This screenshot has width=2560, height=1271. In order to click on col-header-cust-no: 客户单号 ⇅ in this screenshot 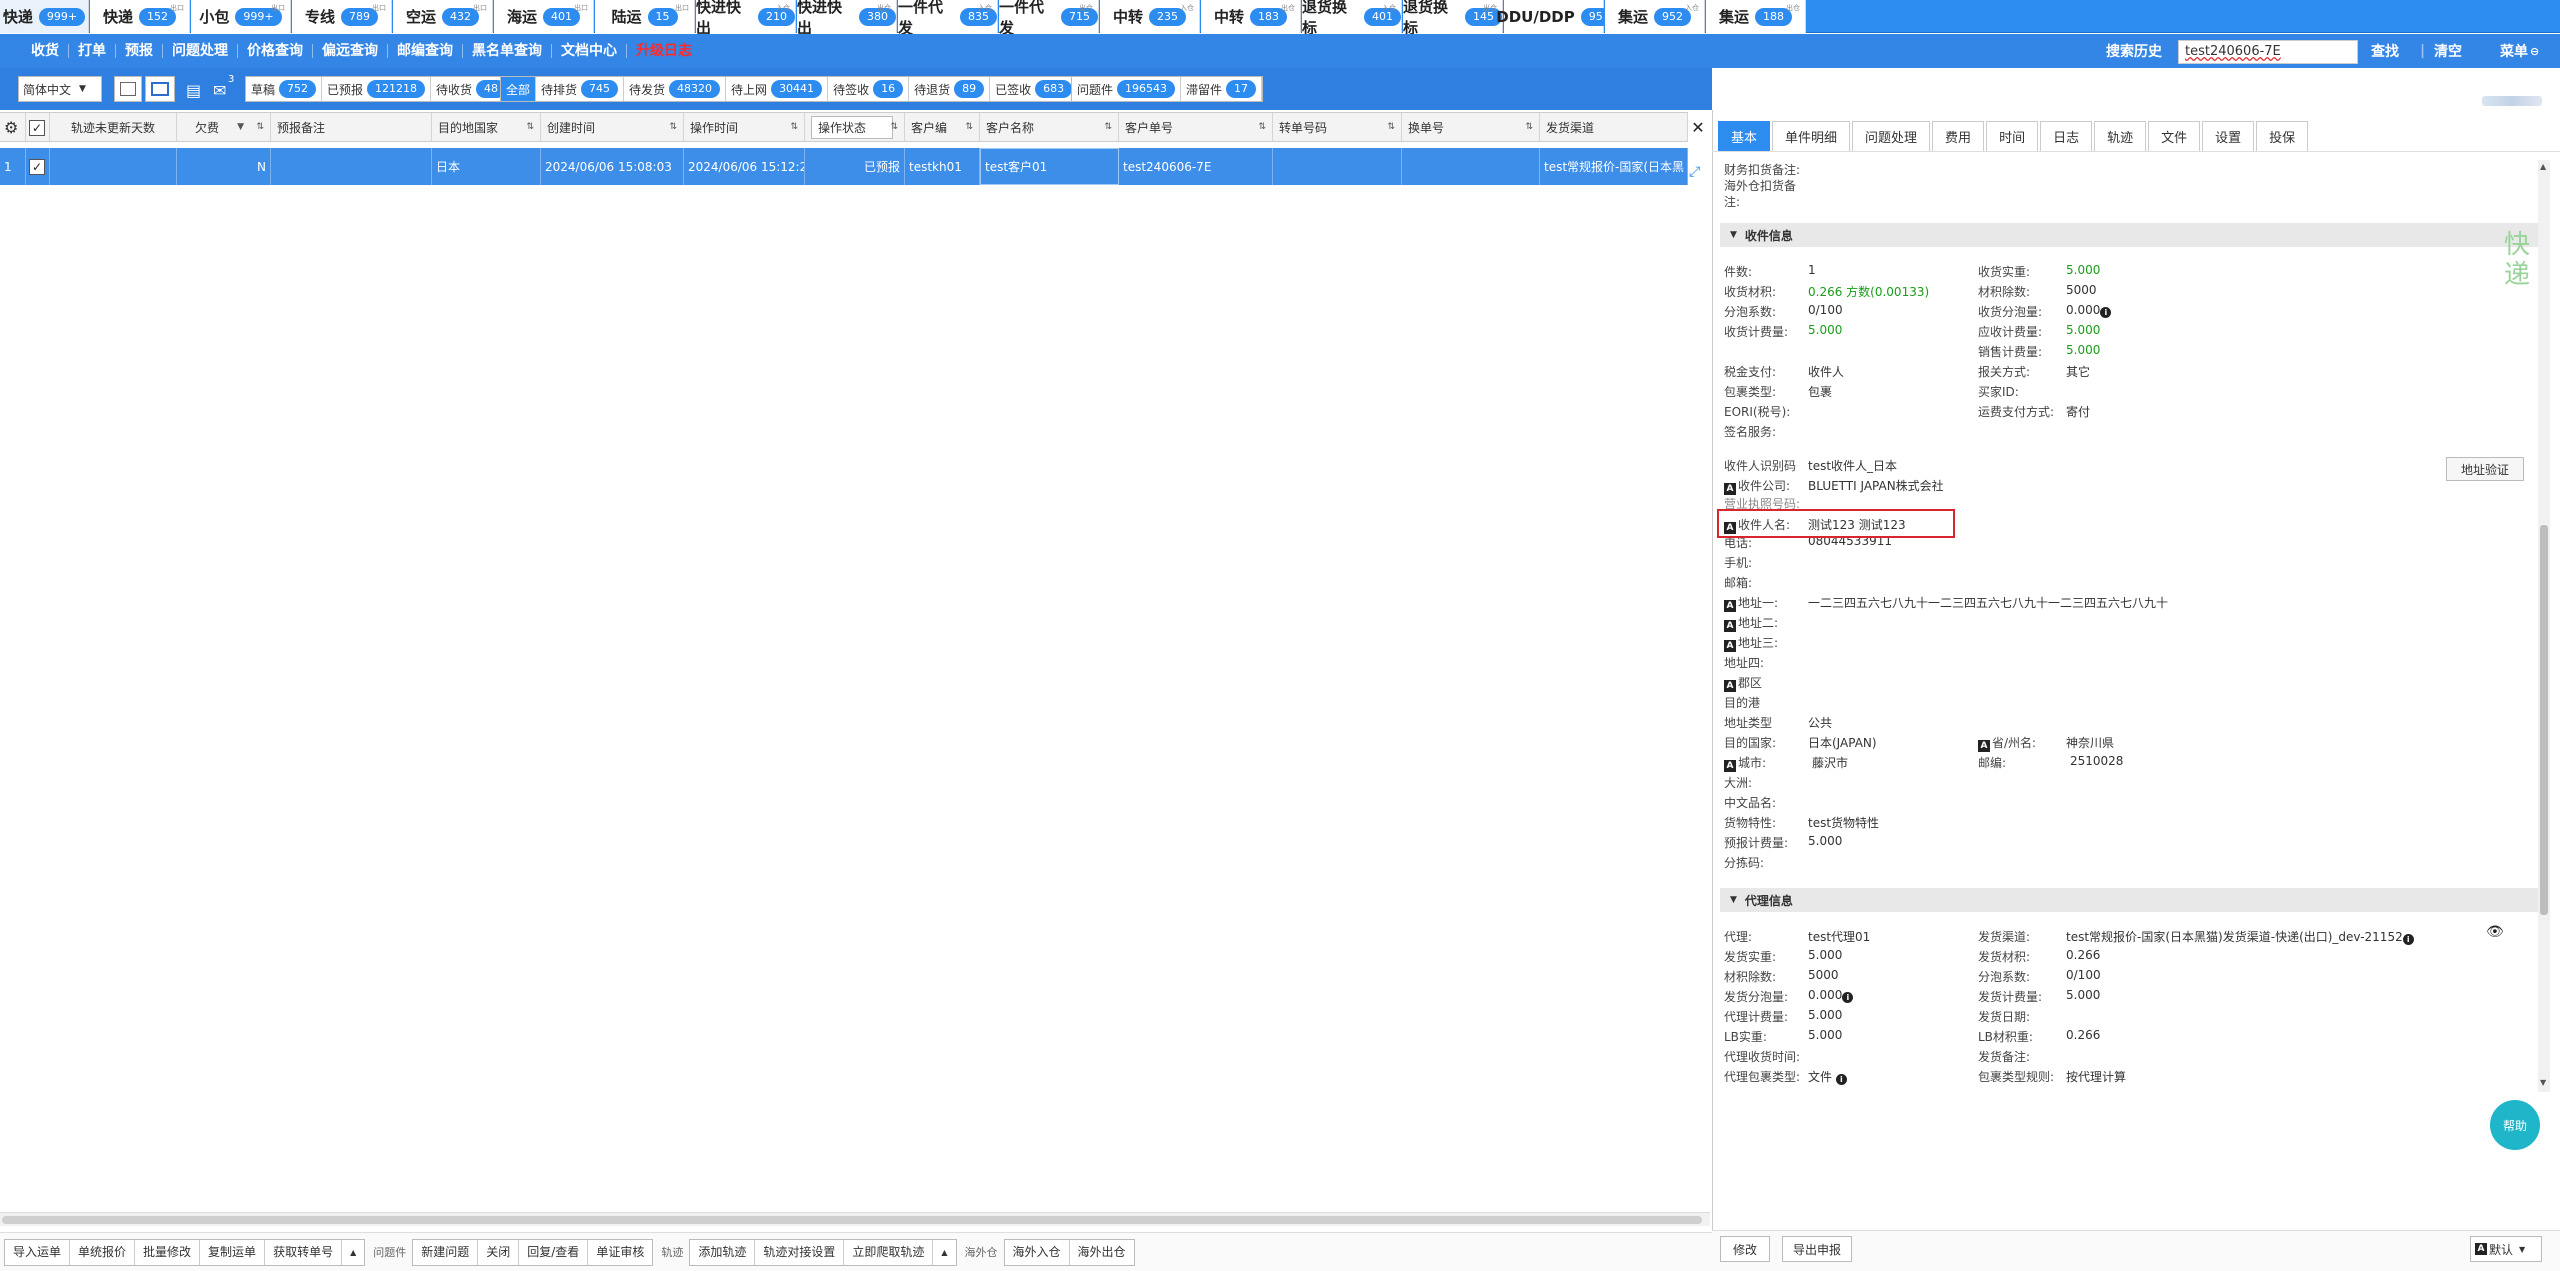, I will do `click(1196, 127)`.